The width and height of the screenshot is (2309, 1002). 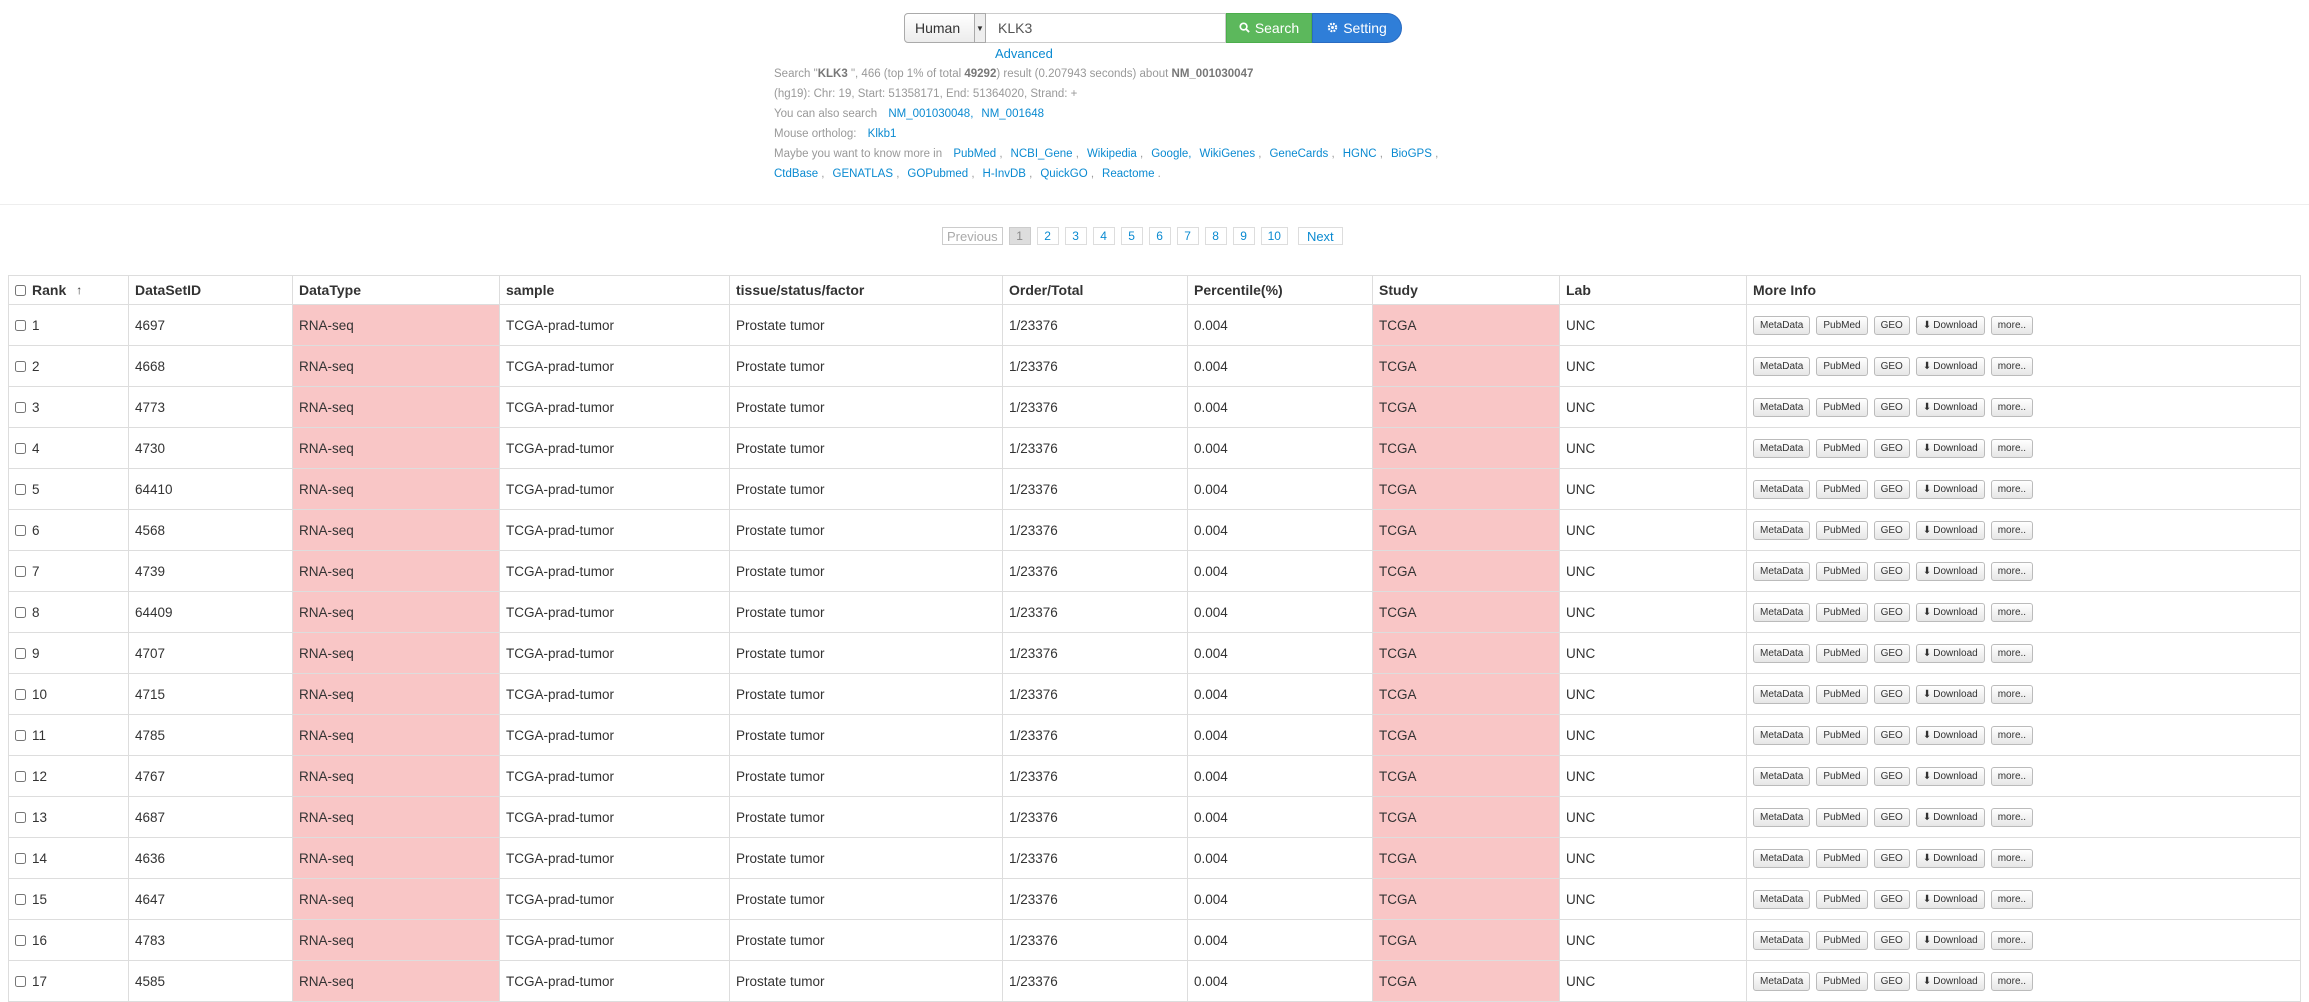 I want to click on external-link: WikiGenes, so click(x=1227, y=154).